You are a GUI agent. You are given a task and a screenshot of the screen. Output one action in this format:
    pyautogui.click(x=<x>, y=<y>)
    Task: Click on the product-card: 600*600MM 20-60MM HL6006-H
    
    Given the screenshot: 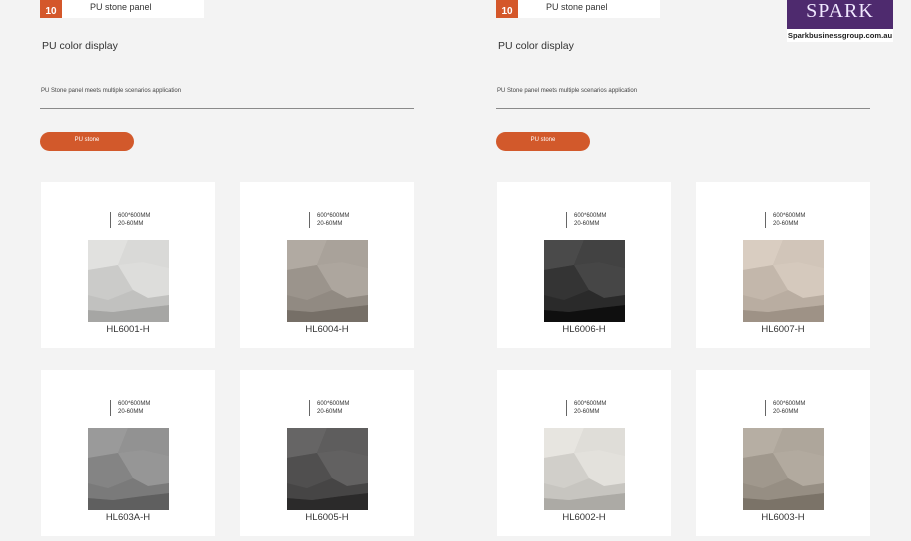 What is the action you would take?
    pyautogui.click(x=584, y=265)
    